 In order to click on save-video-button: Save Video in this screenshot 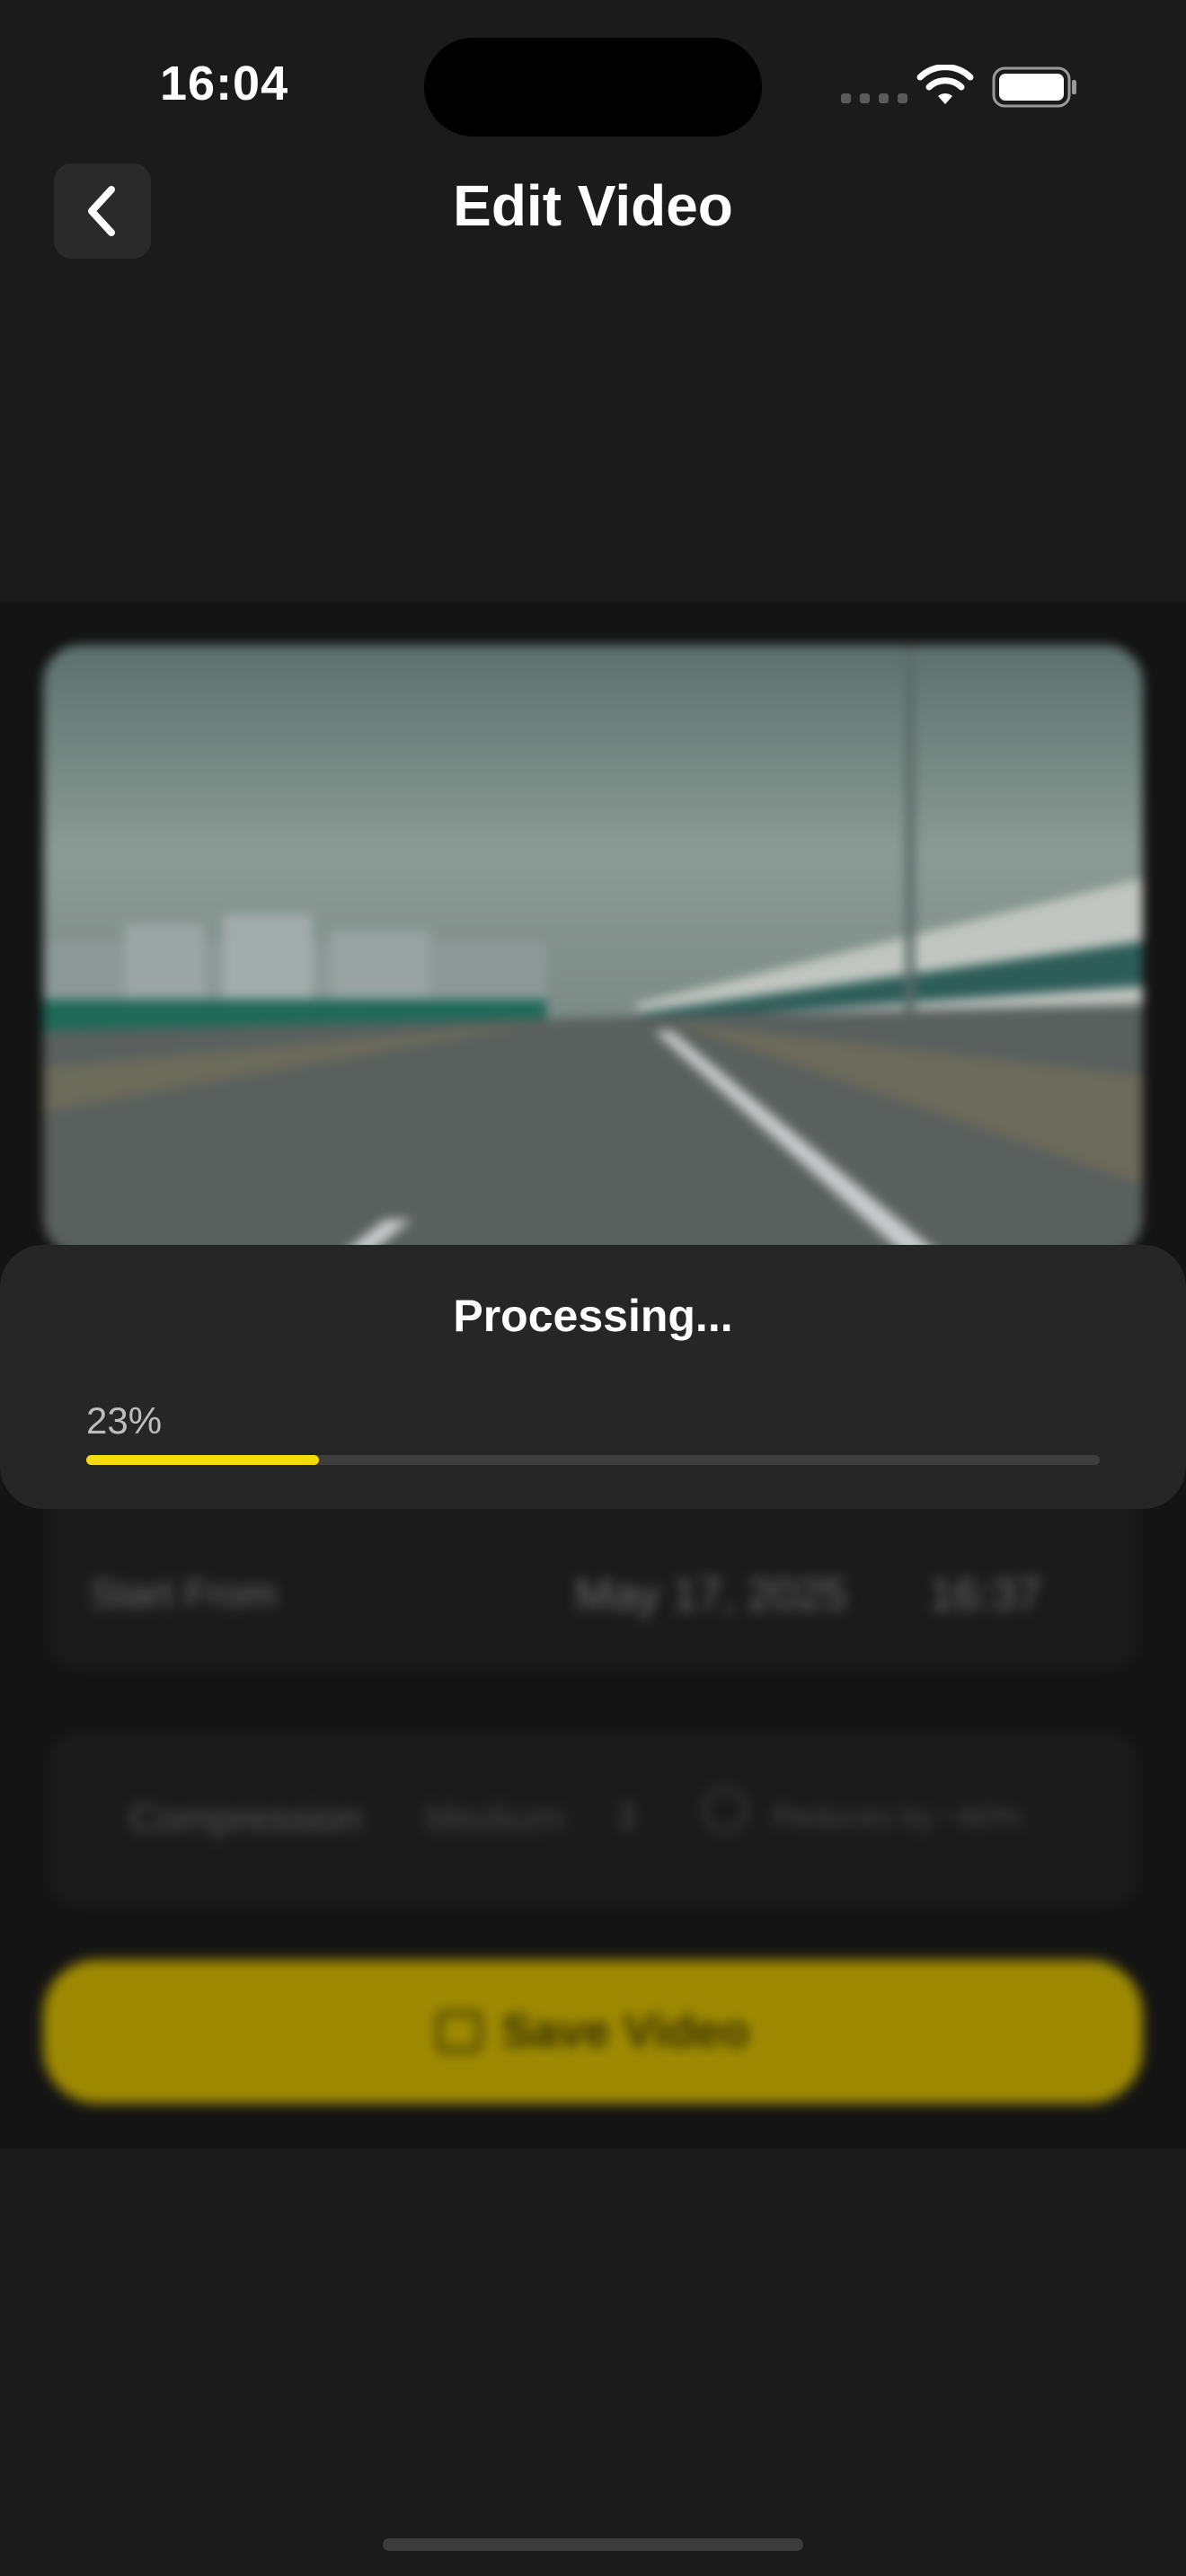, I will do `click(593, 2032)`.